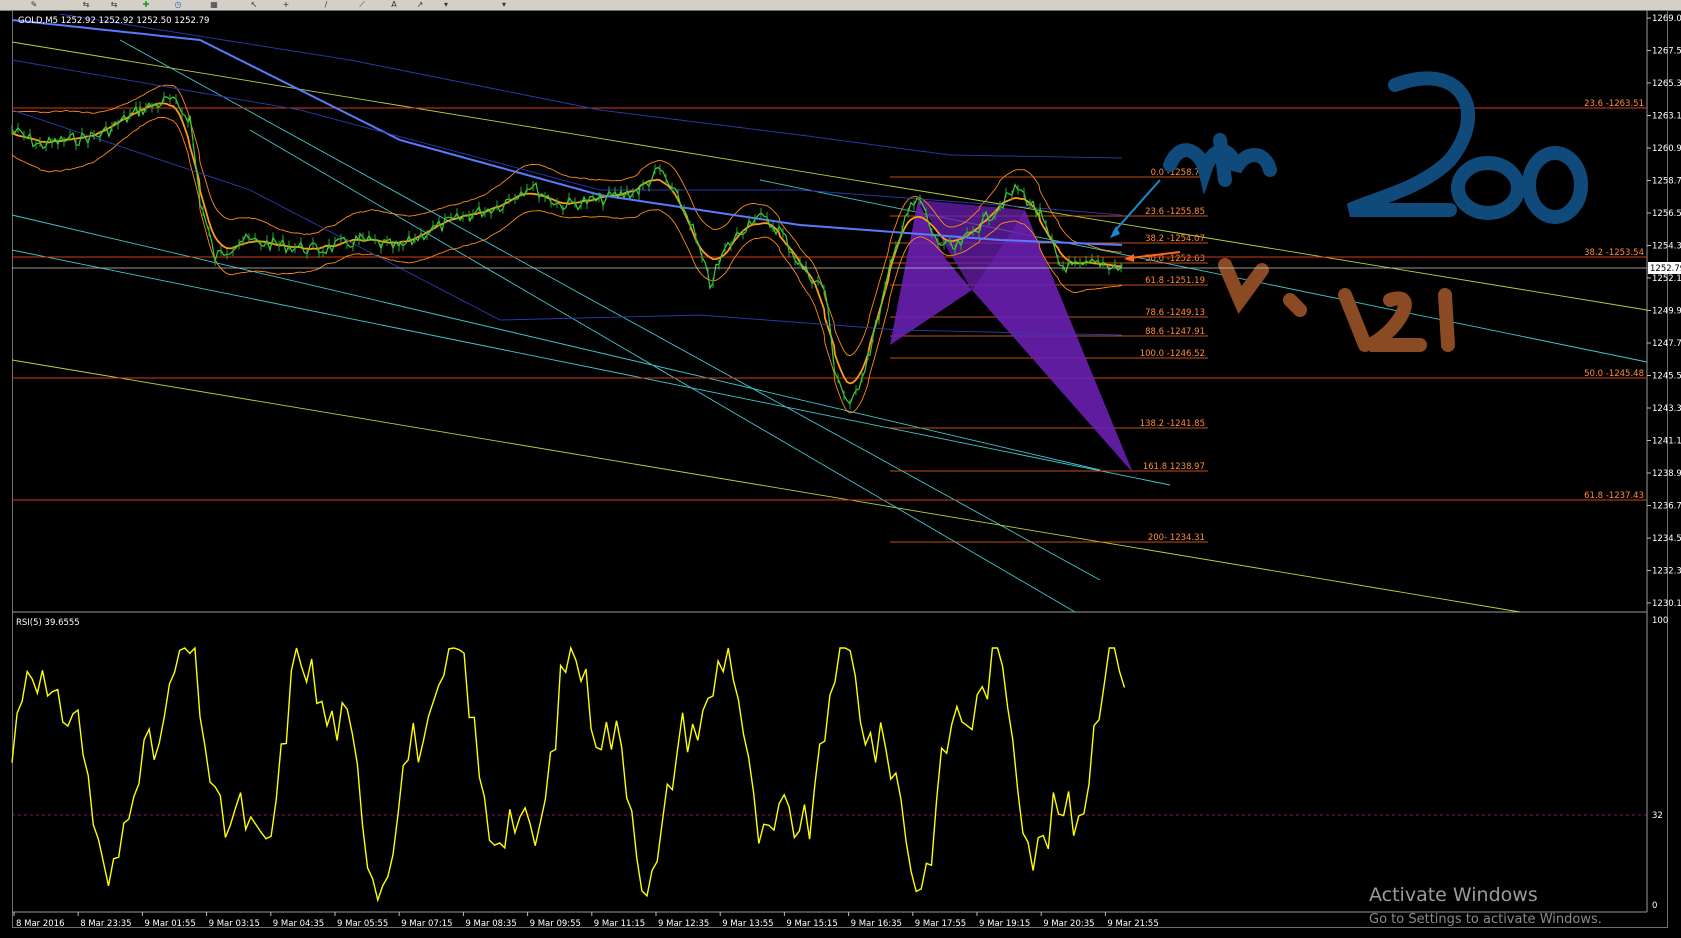 The width and height of the screenshot is (1681, 938). What do you see at coordinates (1178, 173) in the screenshot?
I see `fib-level-label: 0.0 -1258.73` at bounding box center [1178, 173].